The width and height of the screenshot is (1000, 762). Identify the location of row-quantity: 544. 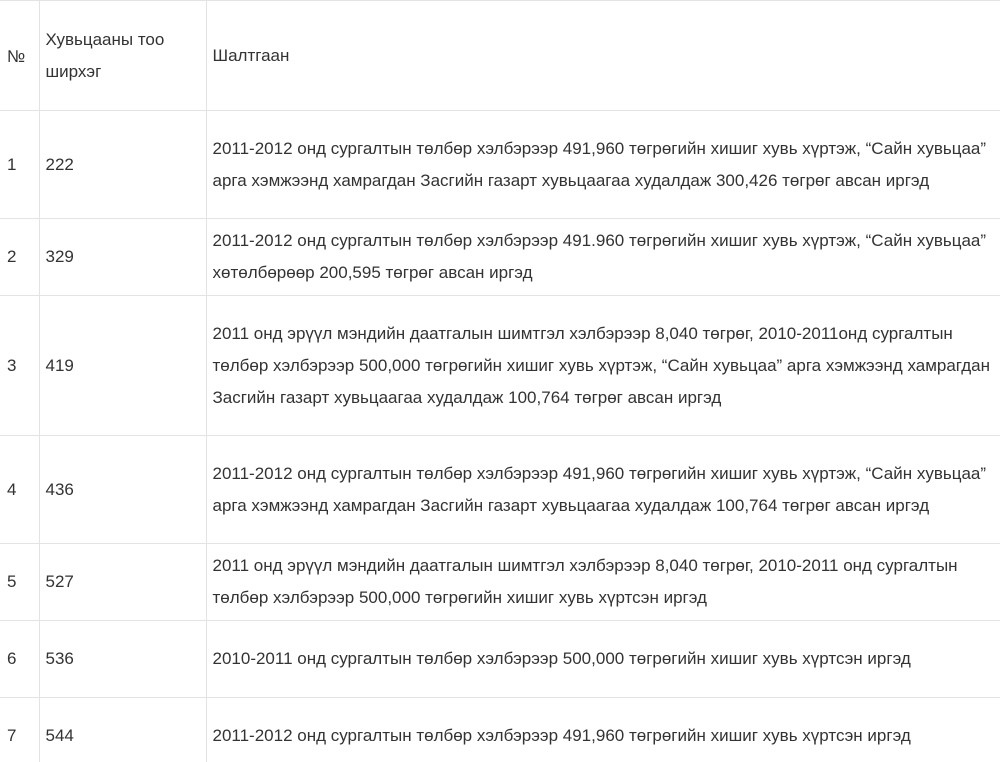
(122, 729).